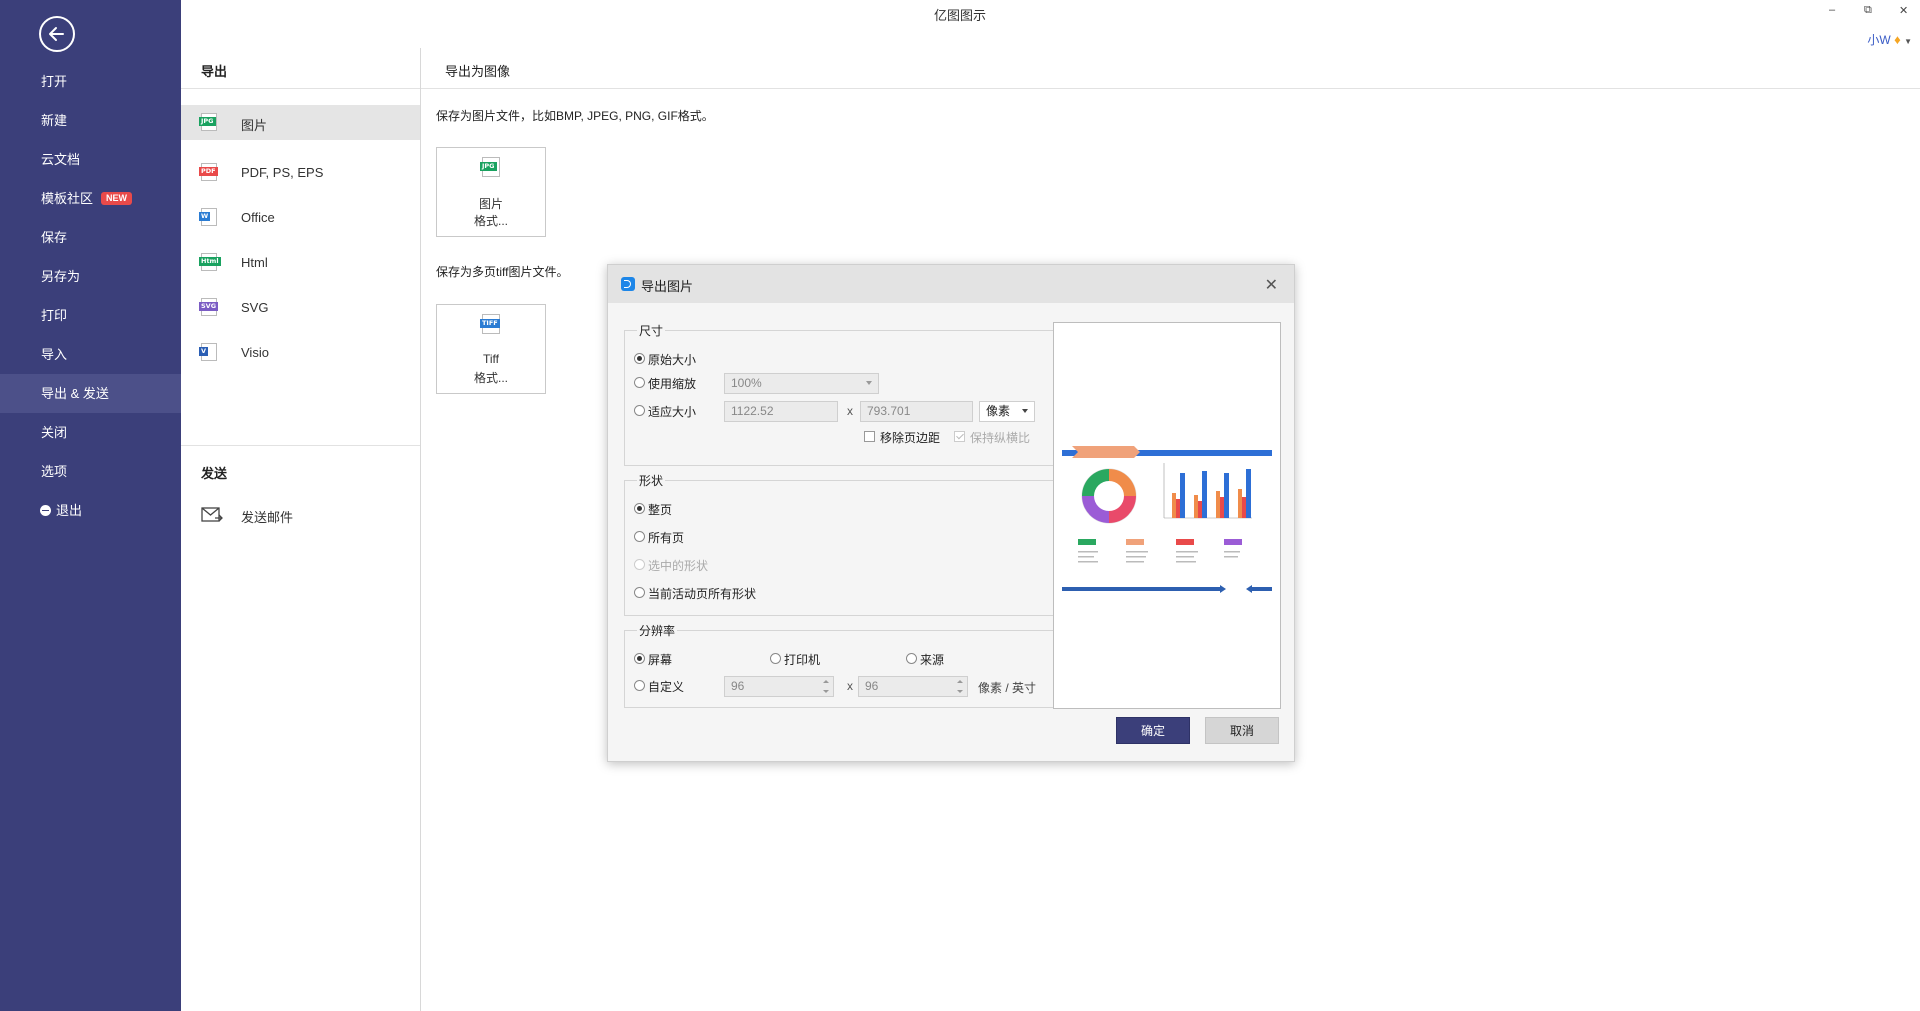 This screenshot has height=1011, width=1920. What do you see at coordinates (959, 15) in the screenshot?
I see `app-title: 亿图图示` at bounding box center [959, 15].